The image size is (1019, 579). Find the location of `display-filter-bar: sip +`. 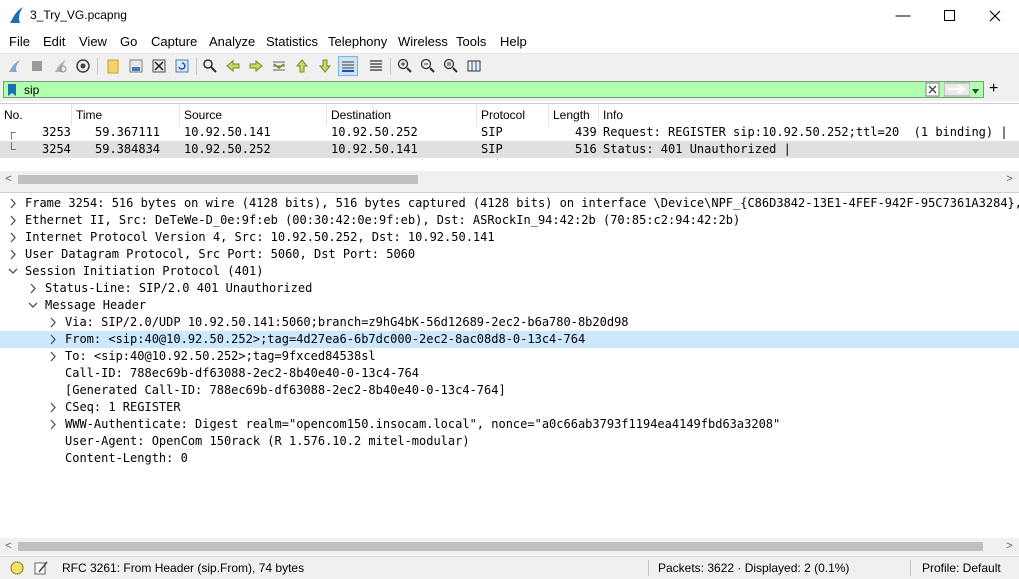

display-filter-bar: sip + is located at coordinates (509, 90).